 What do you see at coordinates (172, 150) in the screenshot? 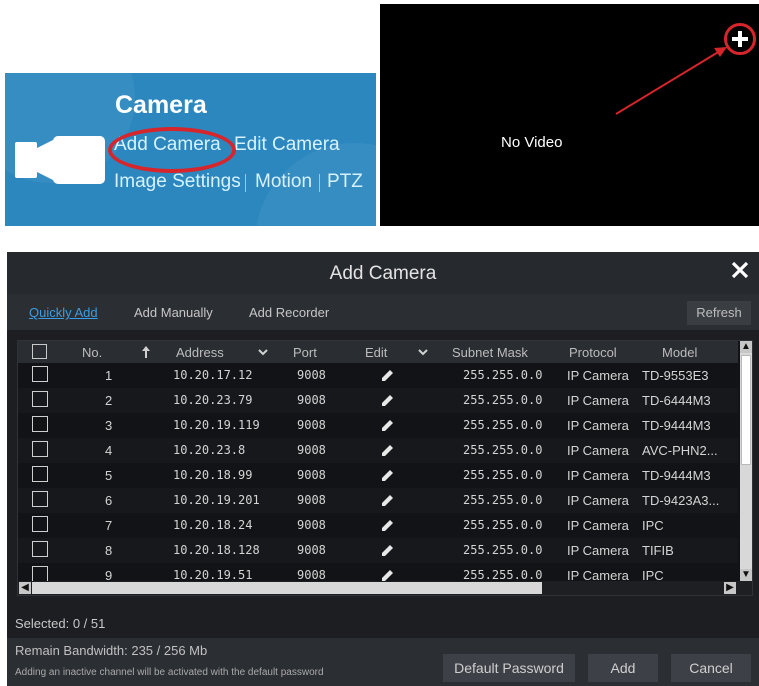
I see `highlight-oval` at bounding box center [172, 150].